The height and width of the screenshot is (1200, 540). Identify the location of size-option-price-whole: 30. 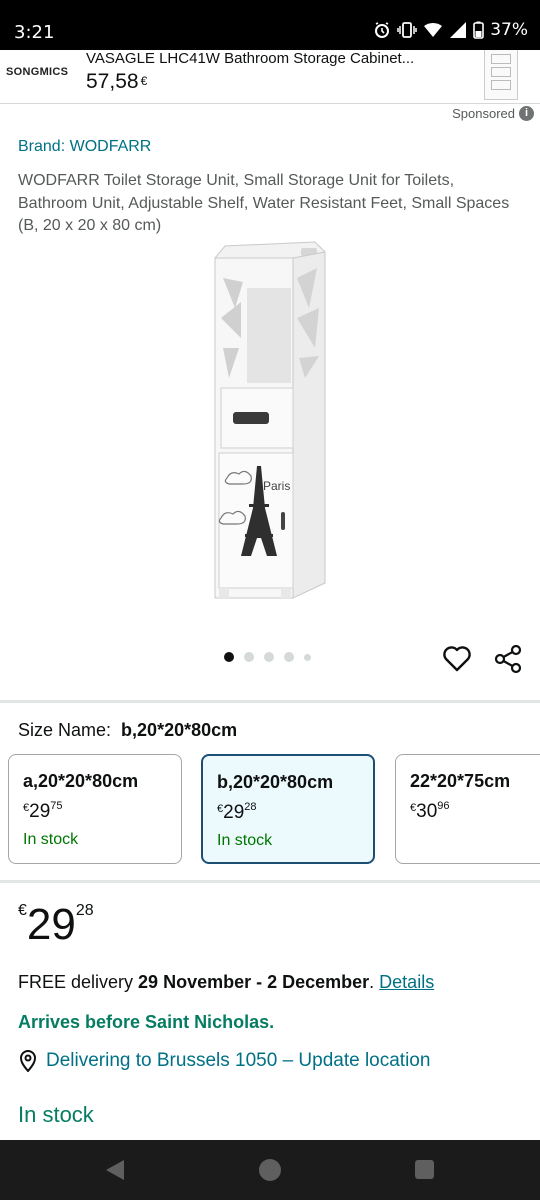
(427, 811).